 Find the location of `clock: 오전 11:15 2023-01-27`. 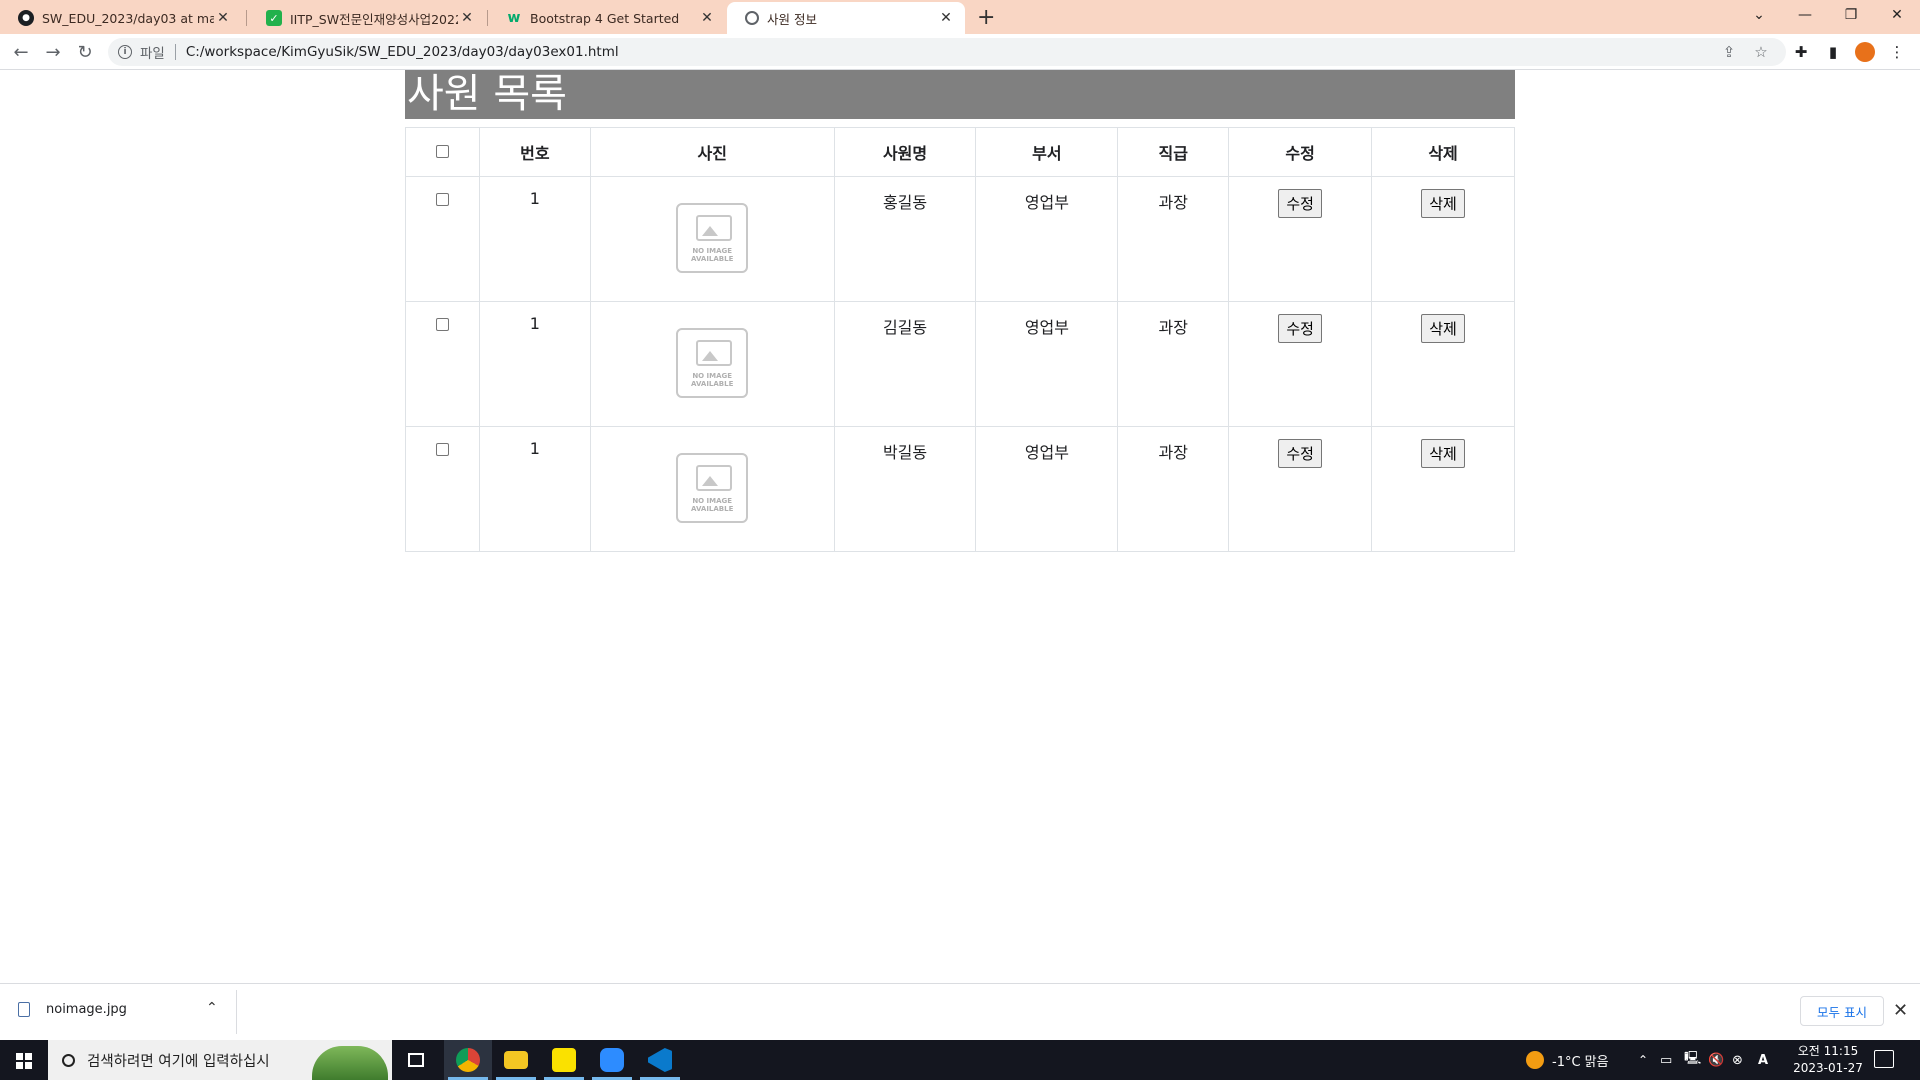

clock: 오전 11:15 2023-01-27 is located at coordinates (1828, 1060).